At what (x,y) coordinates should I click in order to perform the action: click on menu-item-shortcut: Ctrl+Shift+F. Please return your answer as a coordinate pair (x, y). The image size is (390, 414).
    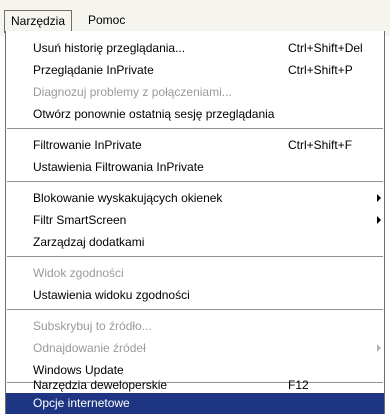
    Looking at the image, I should click on (320, 145).